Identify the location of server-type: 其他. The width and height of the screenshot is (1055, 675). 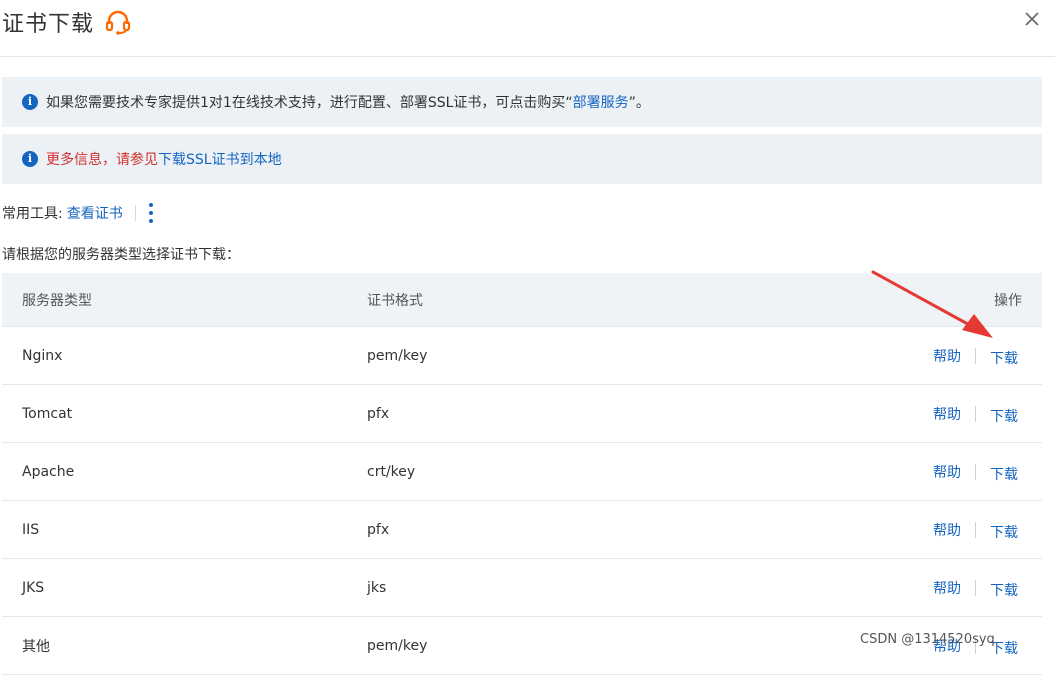
(36, 646).